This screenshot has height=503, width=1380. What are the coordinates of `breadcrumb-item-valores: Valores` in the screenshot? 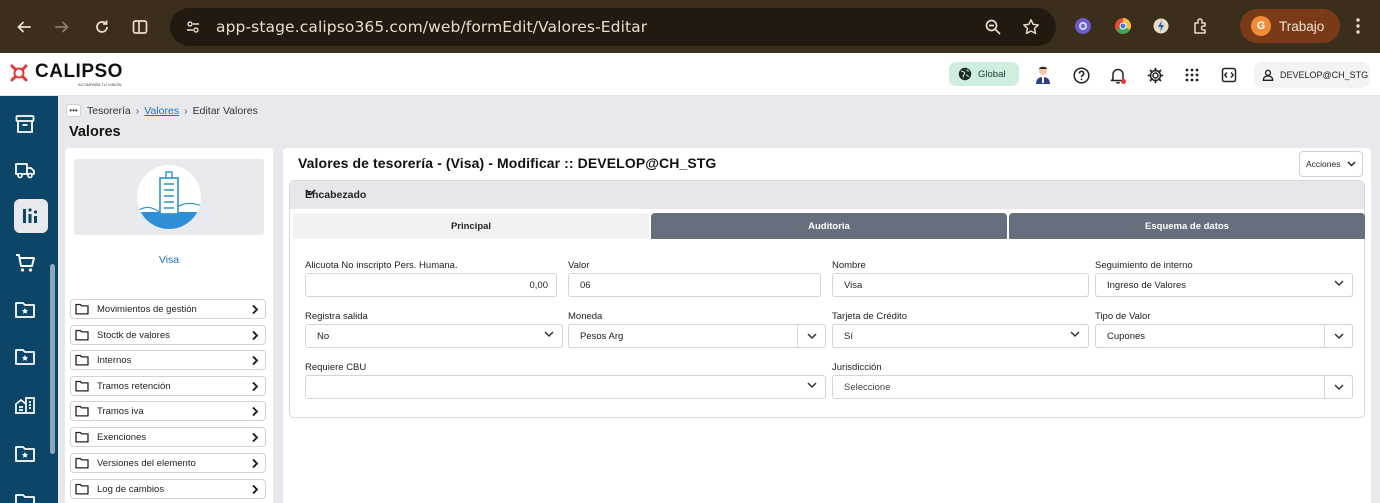 It's located at (161, 111).